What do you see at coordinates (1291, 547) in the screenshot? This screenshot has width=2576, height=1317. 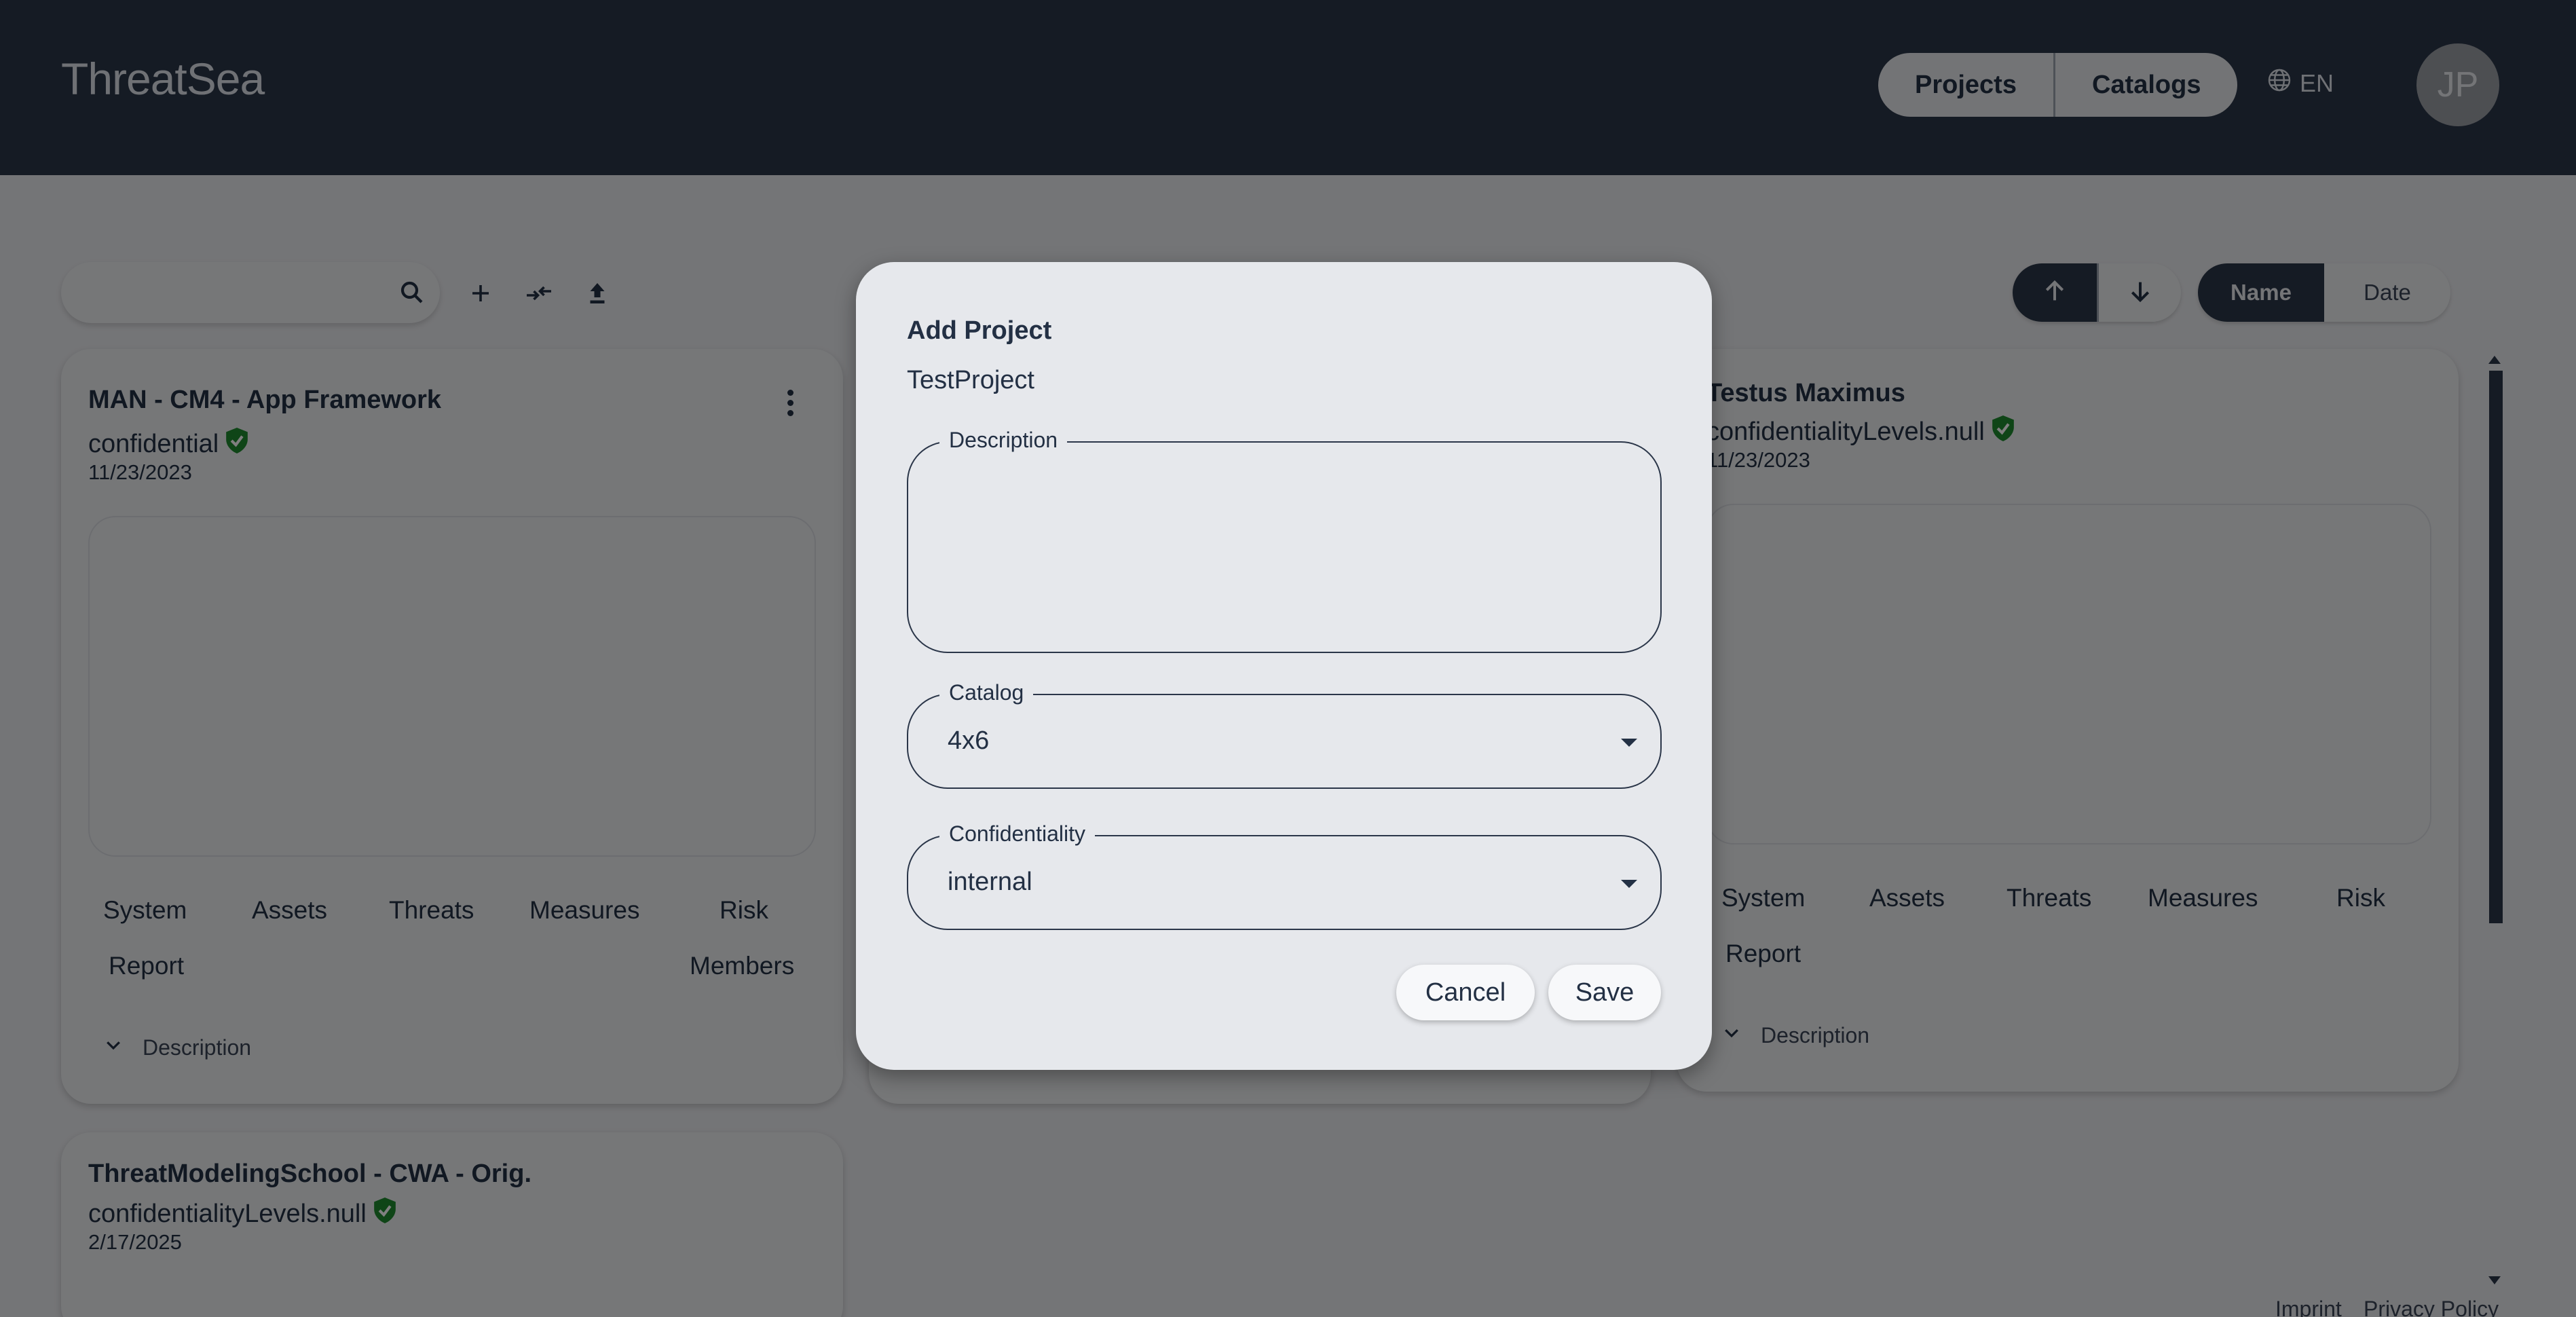 I see `description-input` at bounding box center [1291, 547].